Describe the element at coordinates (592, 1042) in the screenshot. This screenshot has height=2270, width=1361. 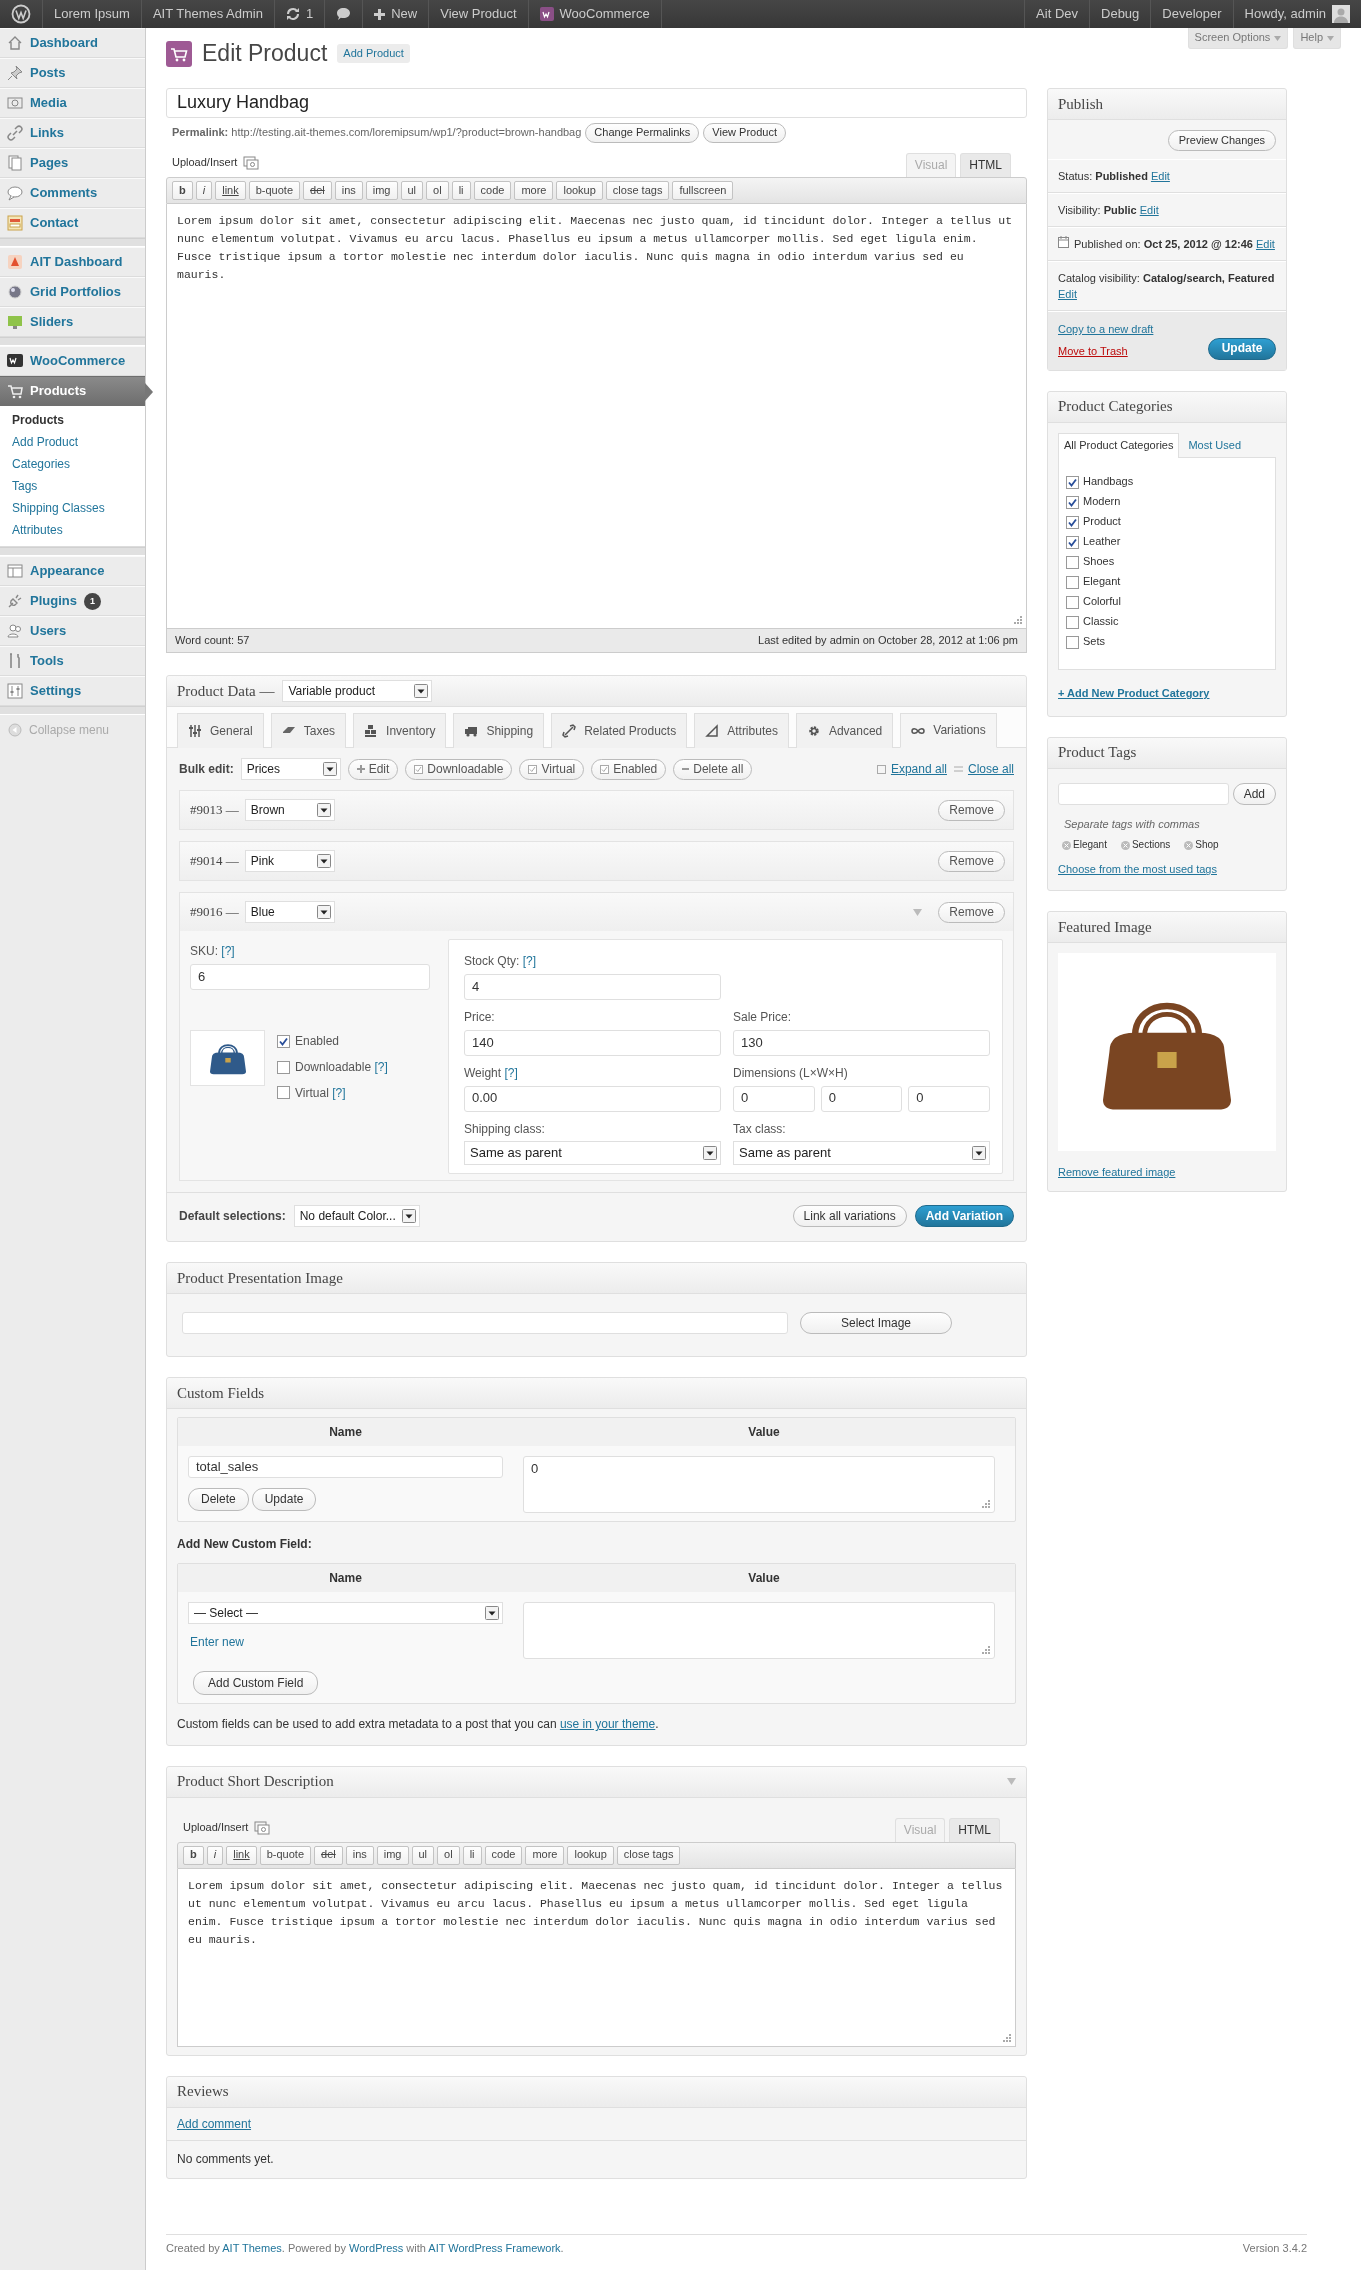
I see `price-field: 140` at that location.